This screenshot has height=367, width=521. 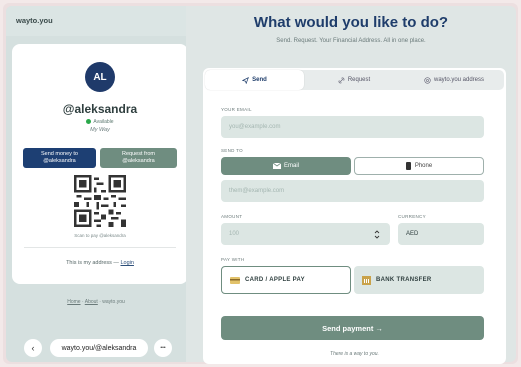 I want to click on scan-caption: Scan to pay @aleksandra, so click(x=100, y=235).